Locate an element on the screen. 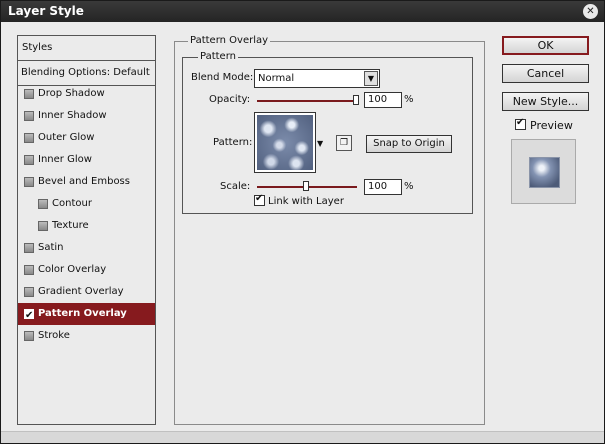  style-item-outer-glow: Outer Glow is located at coordinates (86, 138).